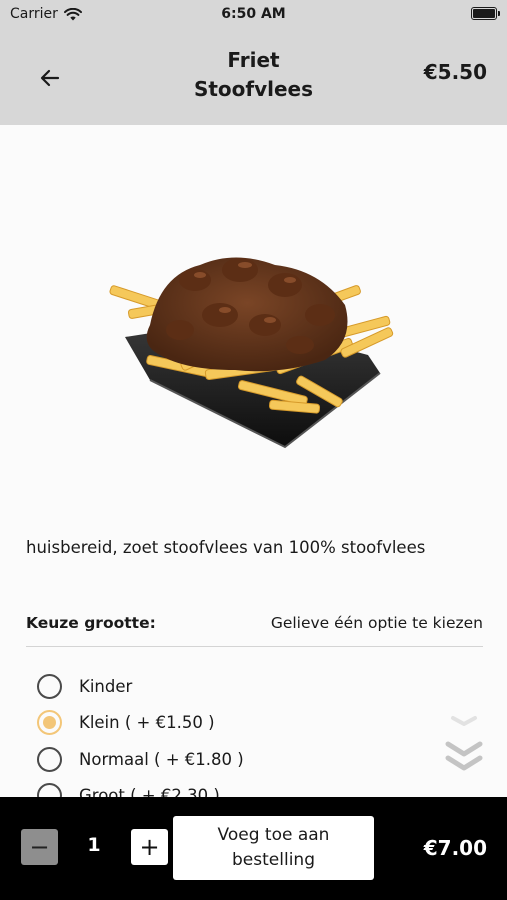 Image resolution: width=507 pixels, height=900 pixels. Describe the element at coordinates (106, 686) in the screenshot. I see `option-label: Kinder` at that location.